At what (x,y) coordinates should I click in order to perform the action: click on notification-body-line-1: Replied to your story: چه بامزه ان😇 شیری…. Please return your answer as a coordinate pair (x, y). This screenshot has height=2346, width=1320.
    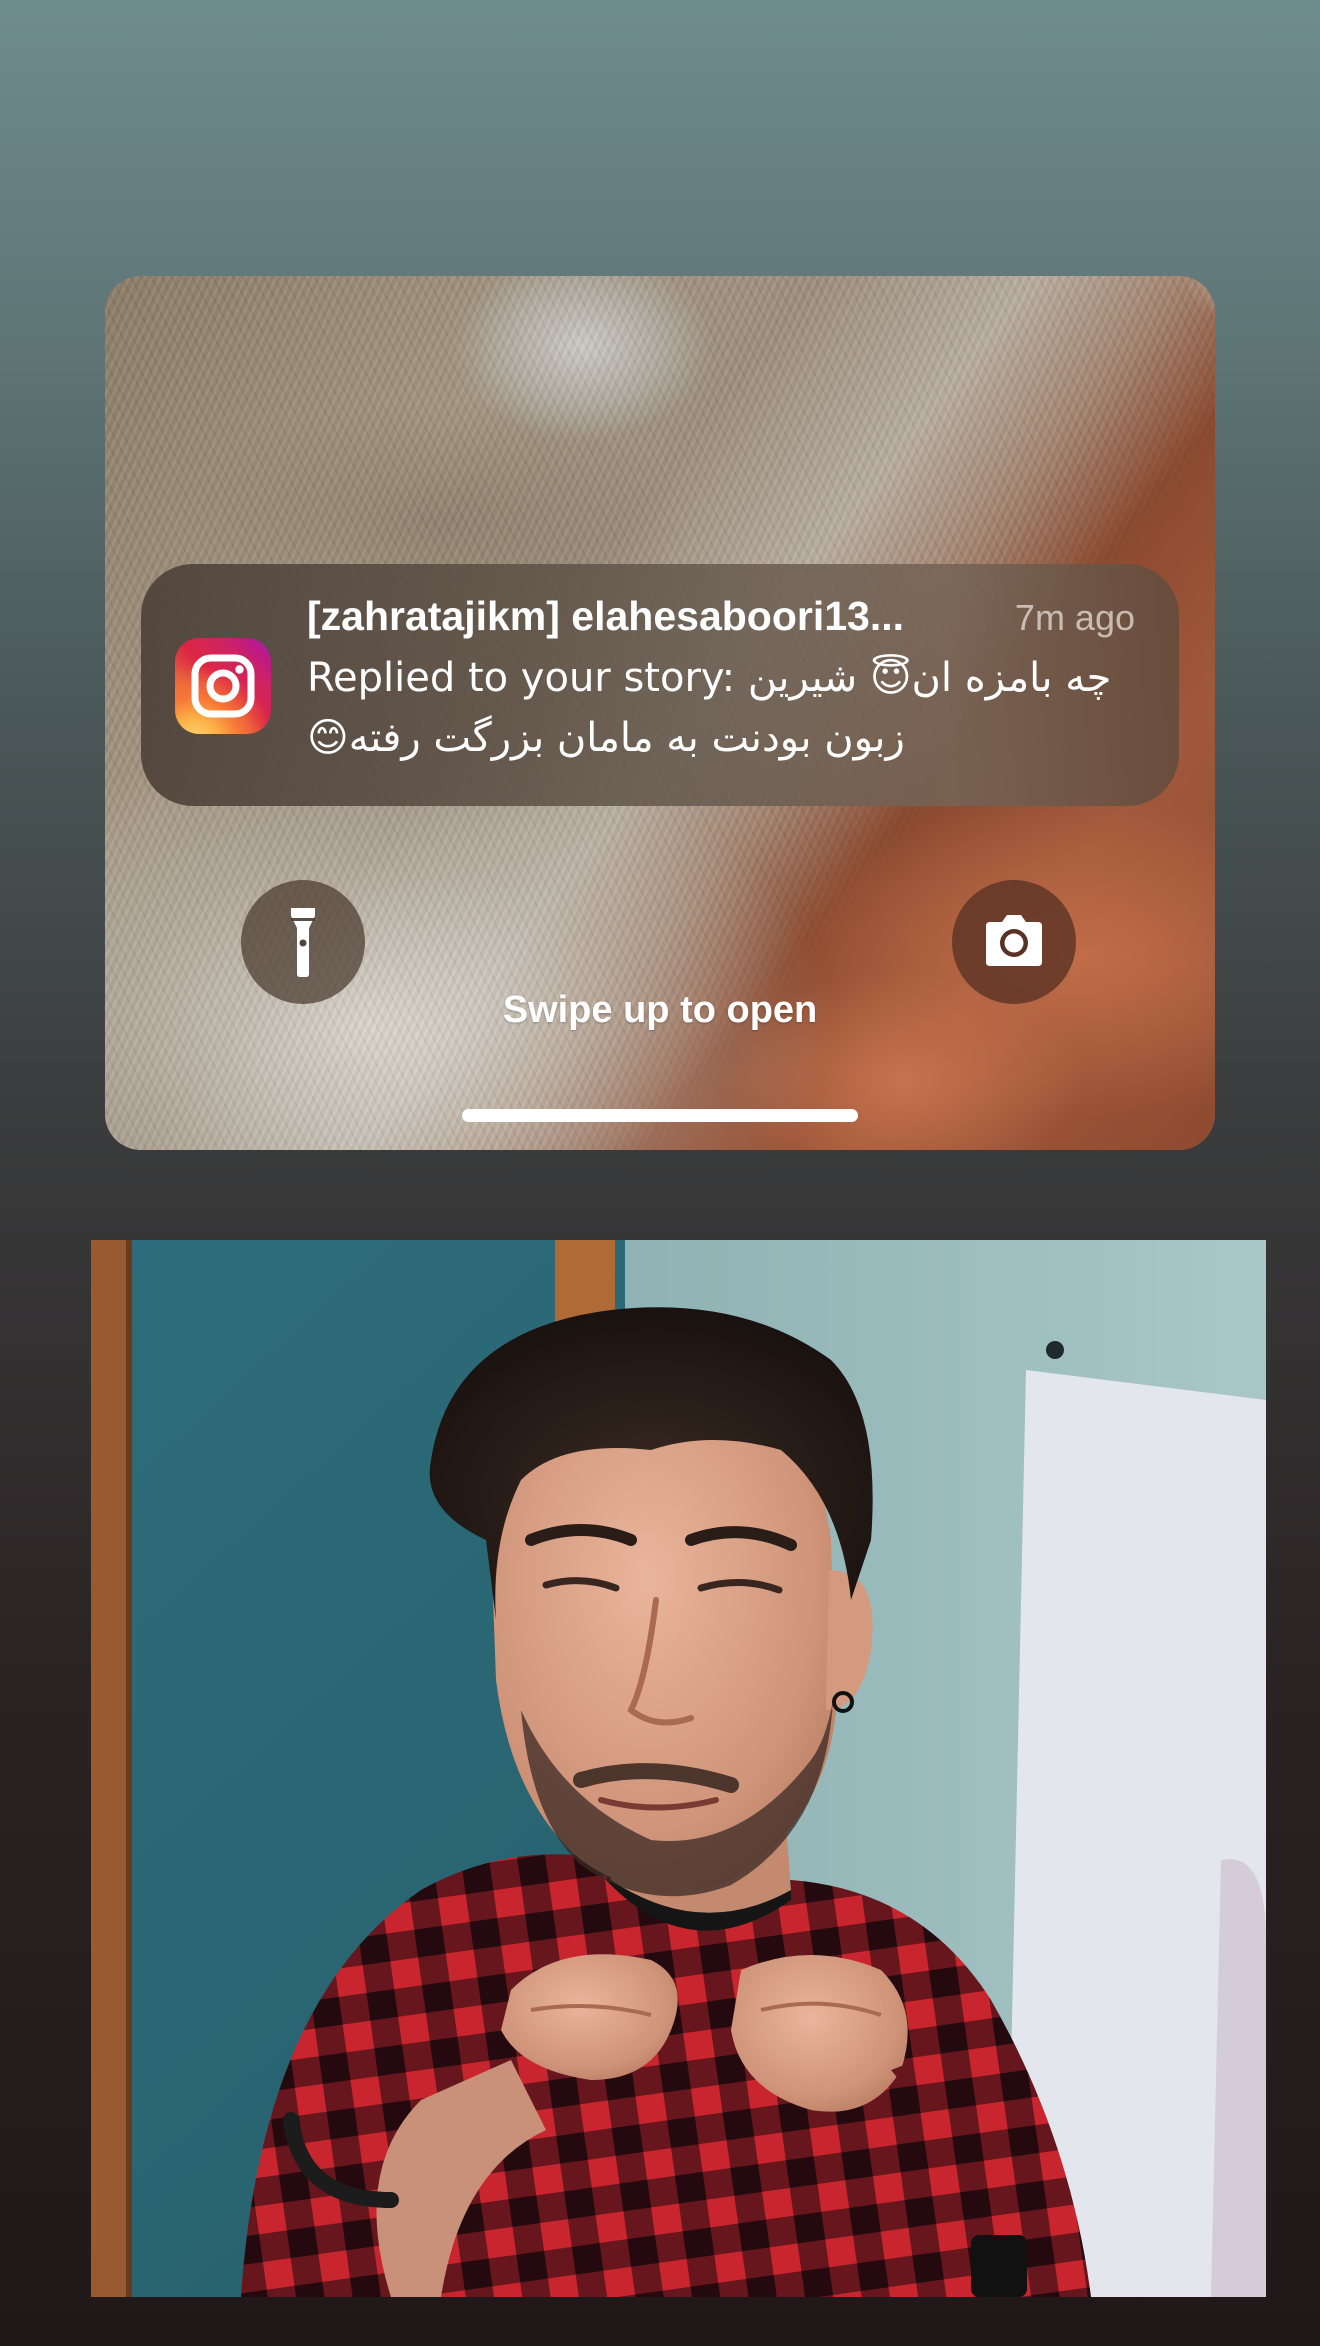
    Looking at the image, I should click on (709, 678).